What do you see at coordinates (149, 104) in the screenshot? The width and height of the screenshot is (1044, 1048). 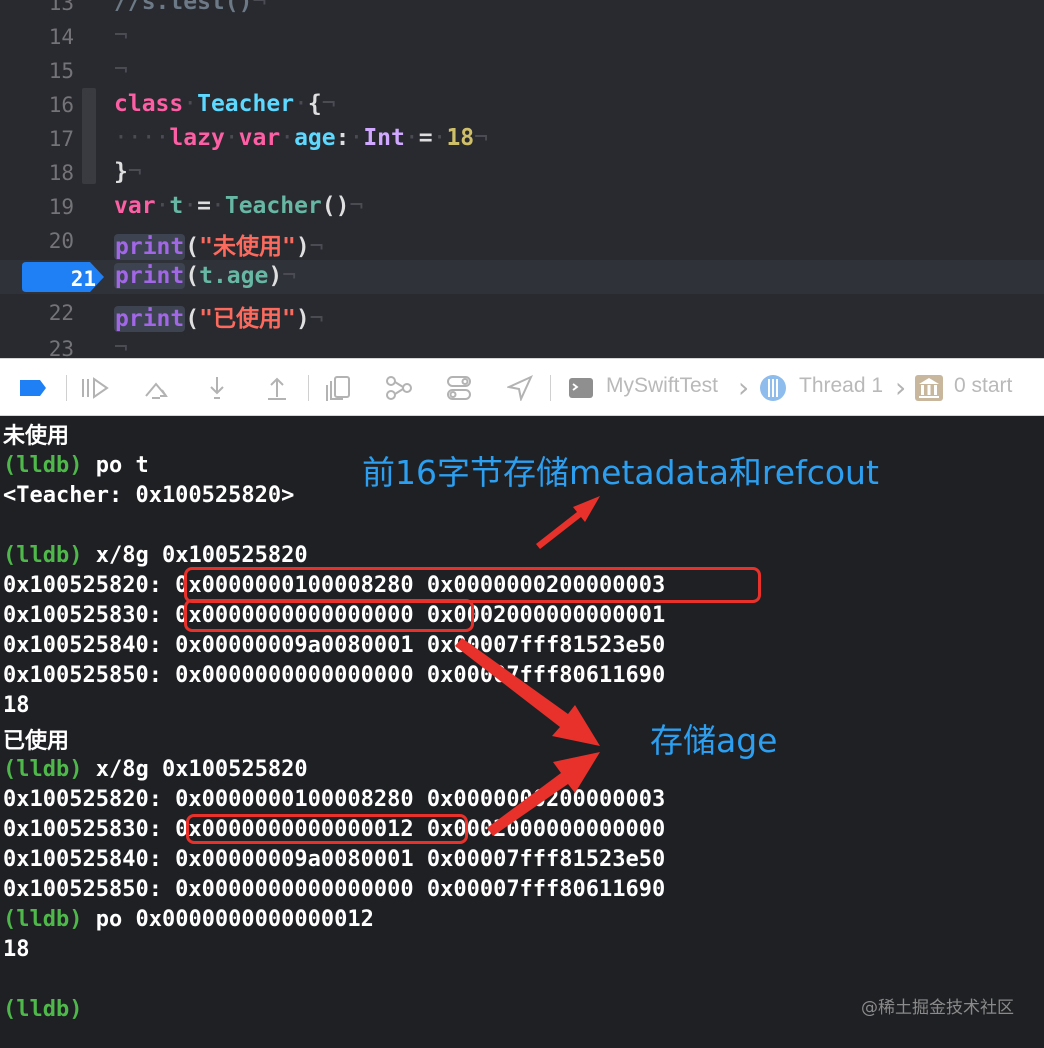 I see `keyword: class` at bounding box center [149, 104].